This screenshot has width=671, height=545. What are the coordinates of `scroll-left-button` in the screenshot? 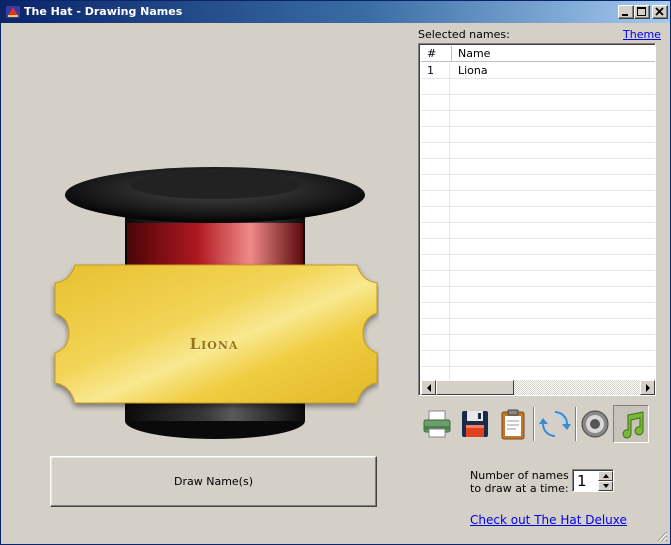 It's located at (428, 387).